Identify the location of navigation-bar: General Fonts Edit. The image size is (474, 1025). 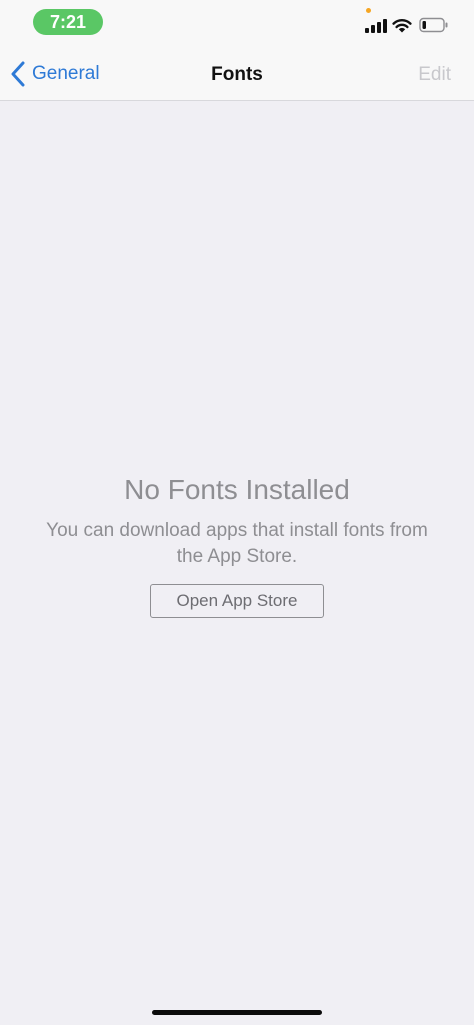
(237, 74).